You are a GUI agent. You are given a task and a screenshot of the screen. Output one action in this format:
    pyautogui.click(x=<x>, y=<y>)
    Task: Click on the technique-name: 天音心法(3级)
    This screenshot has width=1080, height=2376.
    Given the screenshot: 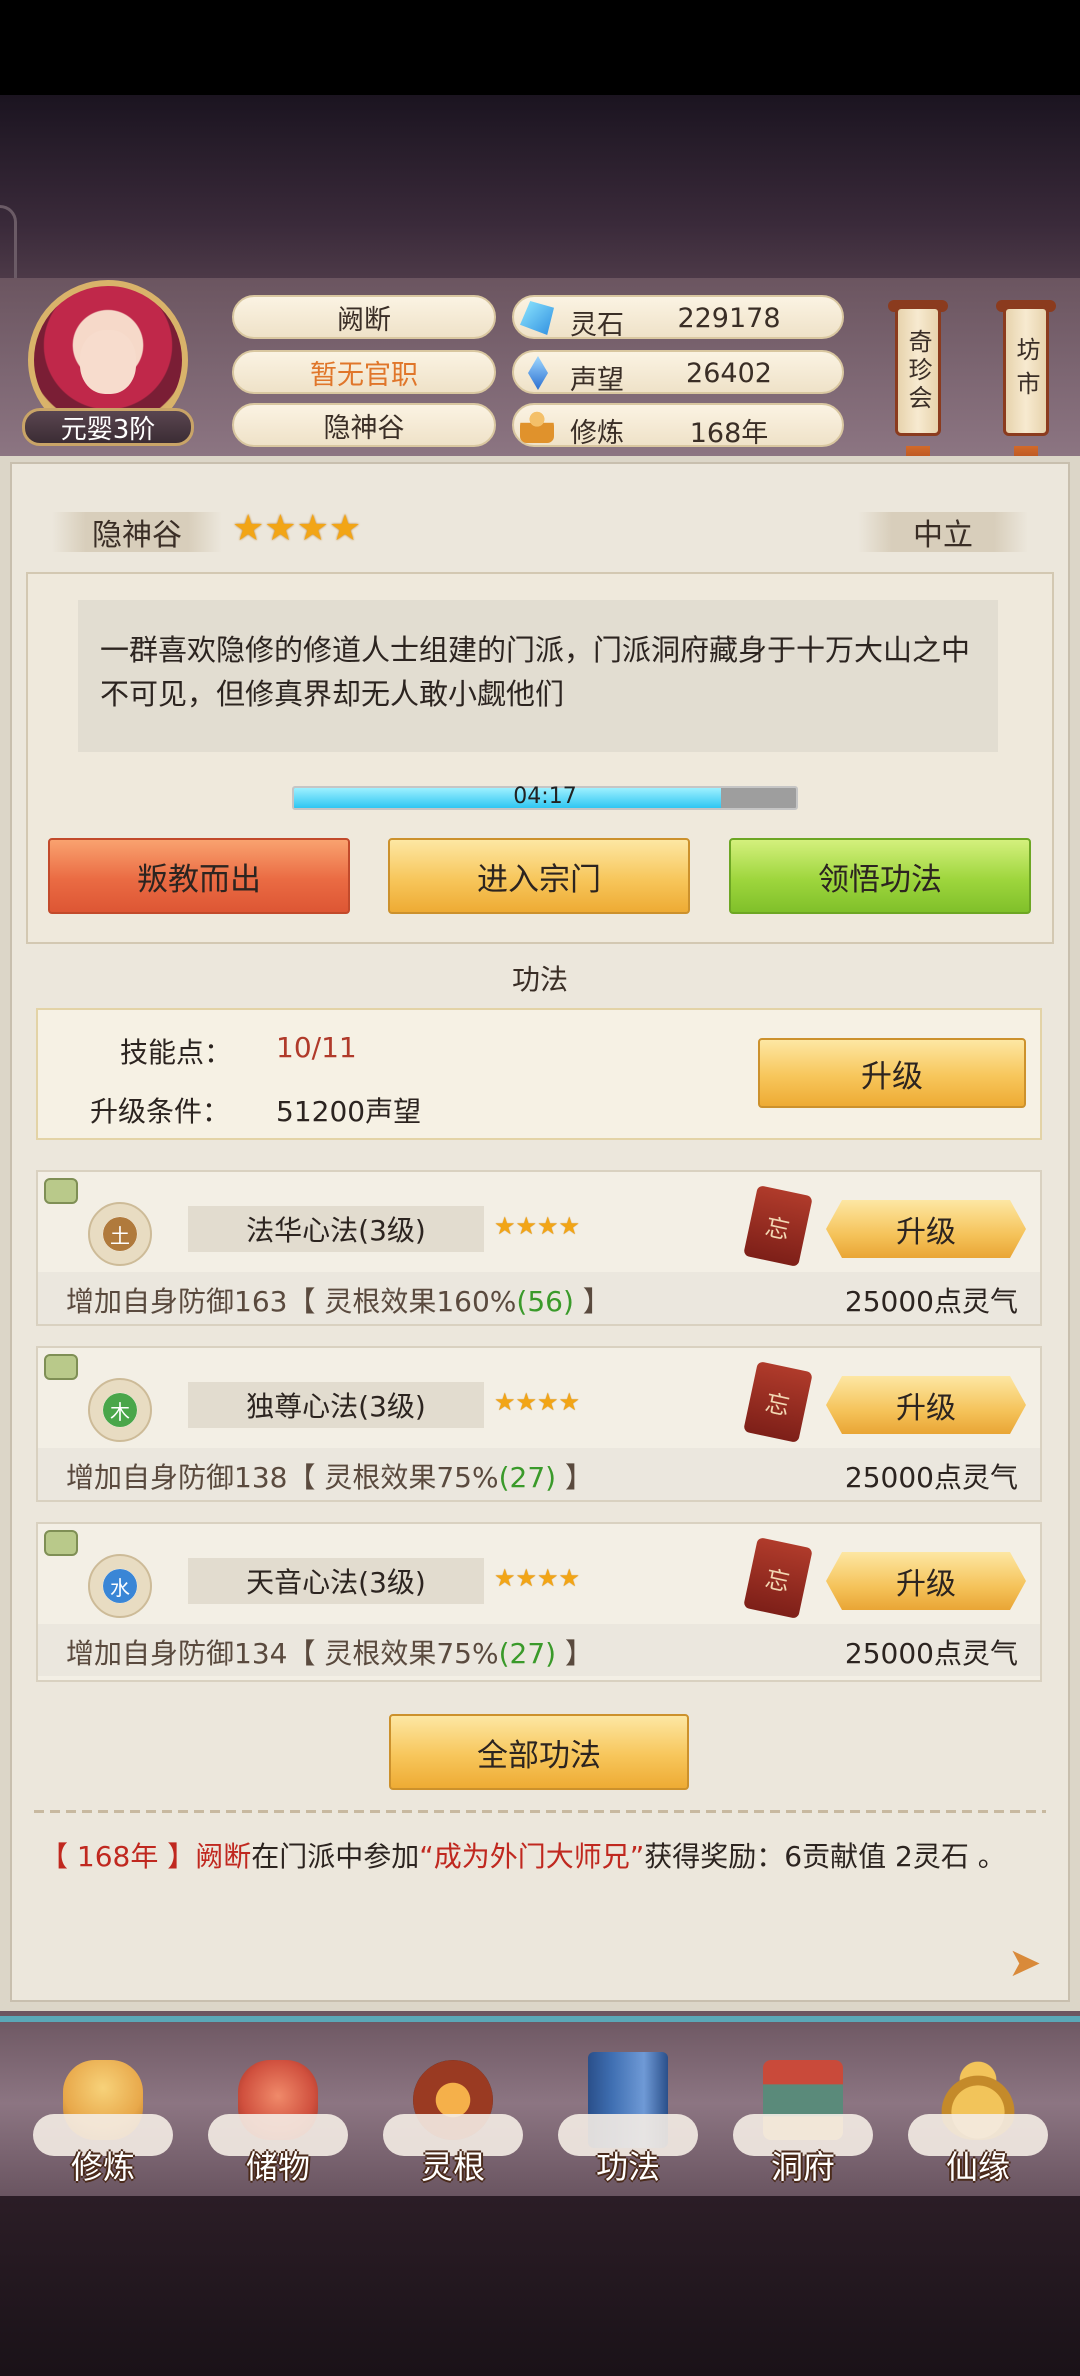 What is the action you would take?
    pyautogui.click(x=336, y=1581)
    